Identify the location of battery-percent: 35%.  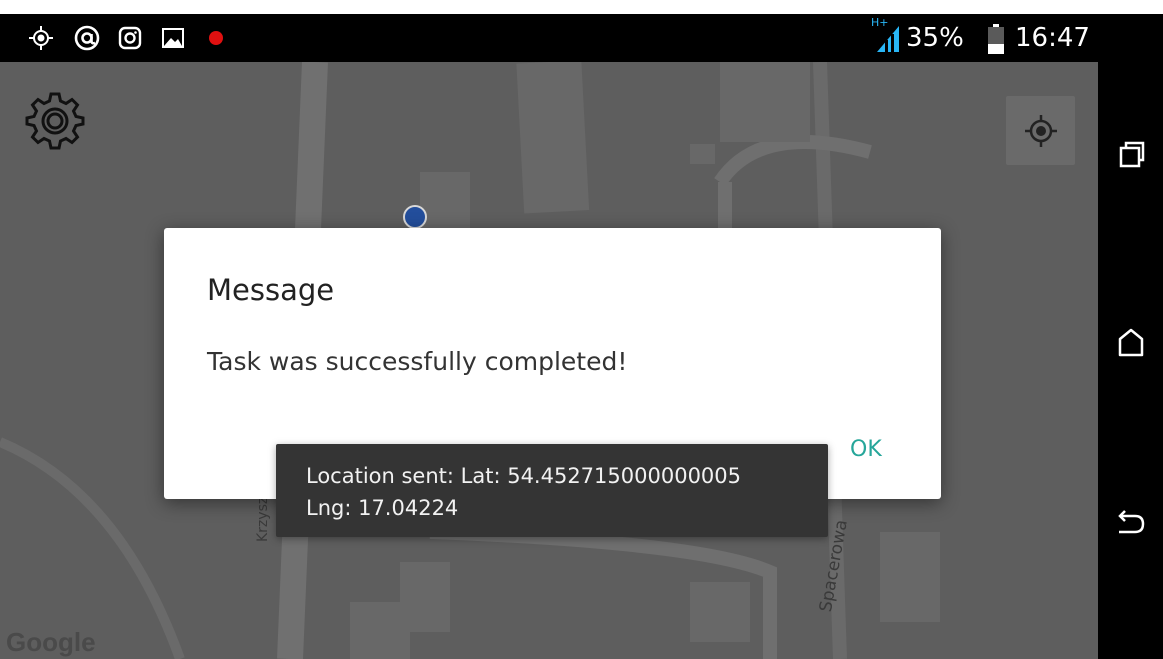
(935, 38).